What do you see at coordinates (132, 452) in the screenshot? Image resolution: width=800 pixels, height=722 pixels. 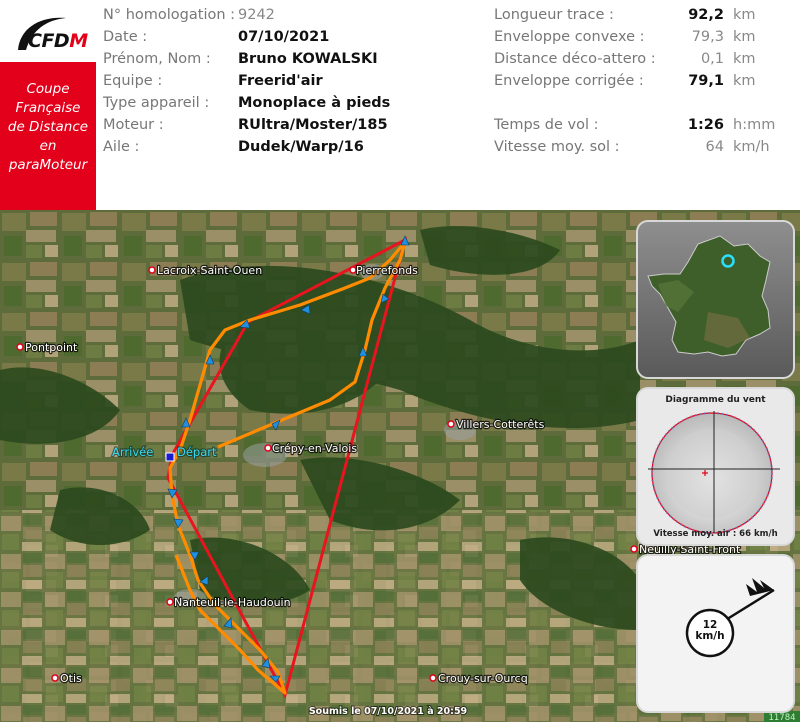 I see `arrival-label: Arrivée` at bounding box center [132, 452].